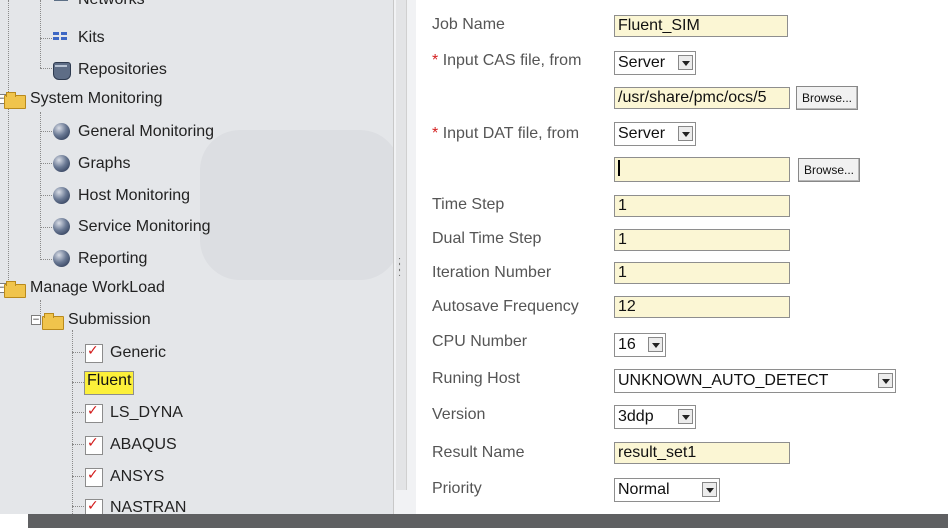 The width and height of the screenshot is (948, 528). What do you see at coordinates (655, 417) in the screenshot?
I see `version-select: 3ddp` at bounding box center [655, 417].